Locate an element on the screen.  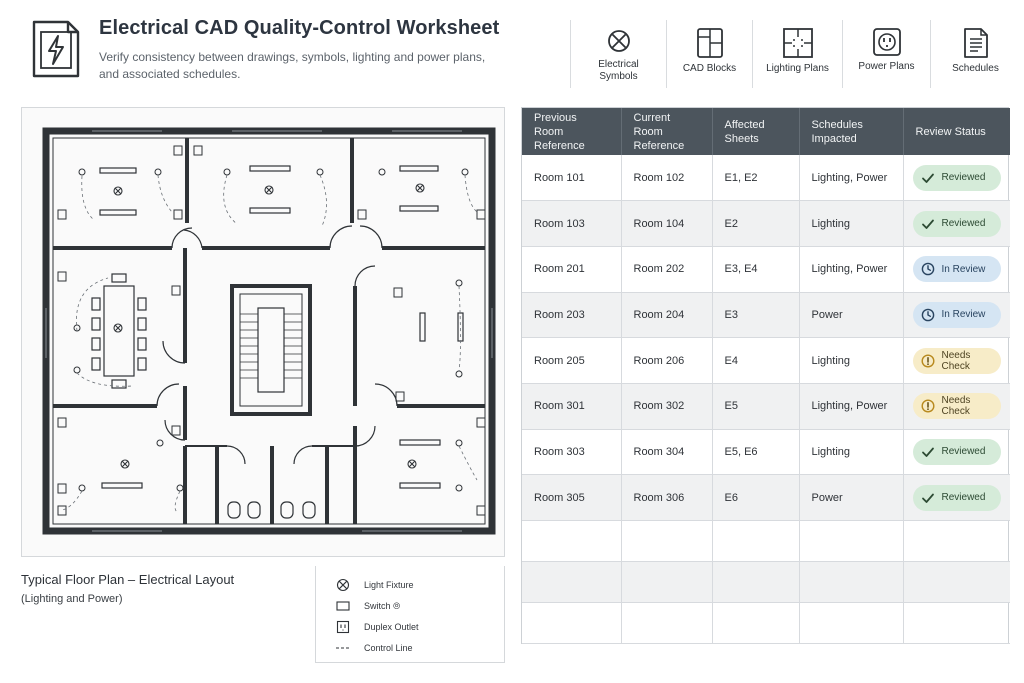
table-row: Room 305 Room 306 E6 Power Reviewed is located at coordinates (766, 497).